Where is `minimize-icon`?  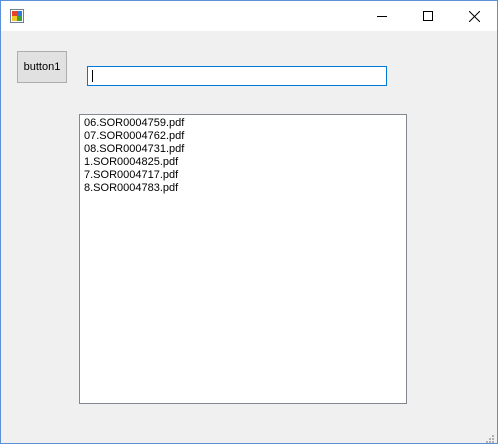
minimize-icon is located at coordinates (382, 16).